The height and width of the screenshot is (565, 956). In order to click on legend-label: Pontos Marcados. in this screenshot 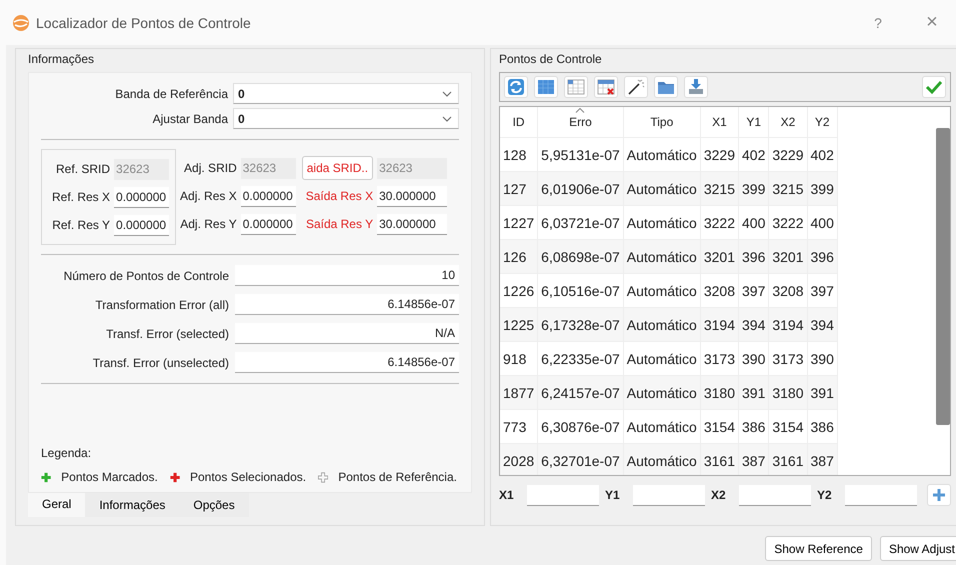, I will do `click(109, 477)`.